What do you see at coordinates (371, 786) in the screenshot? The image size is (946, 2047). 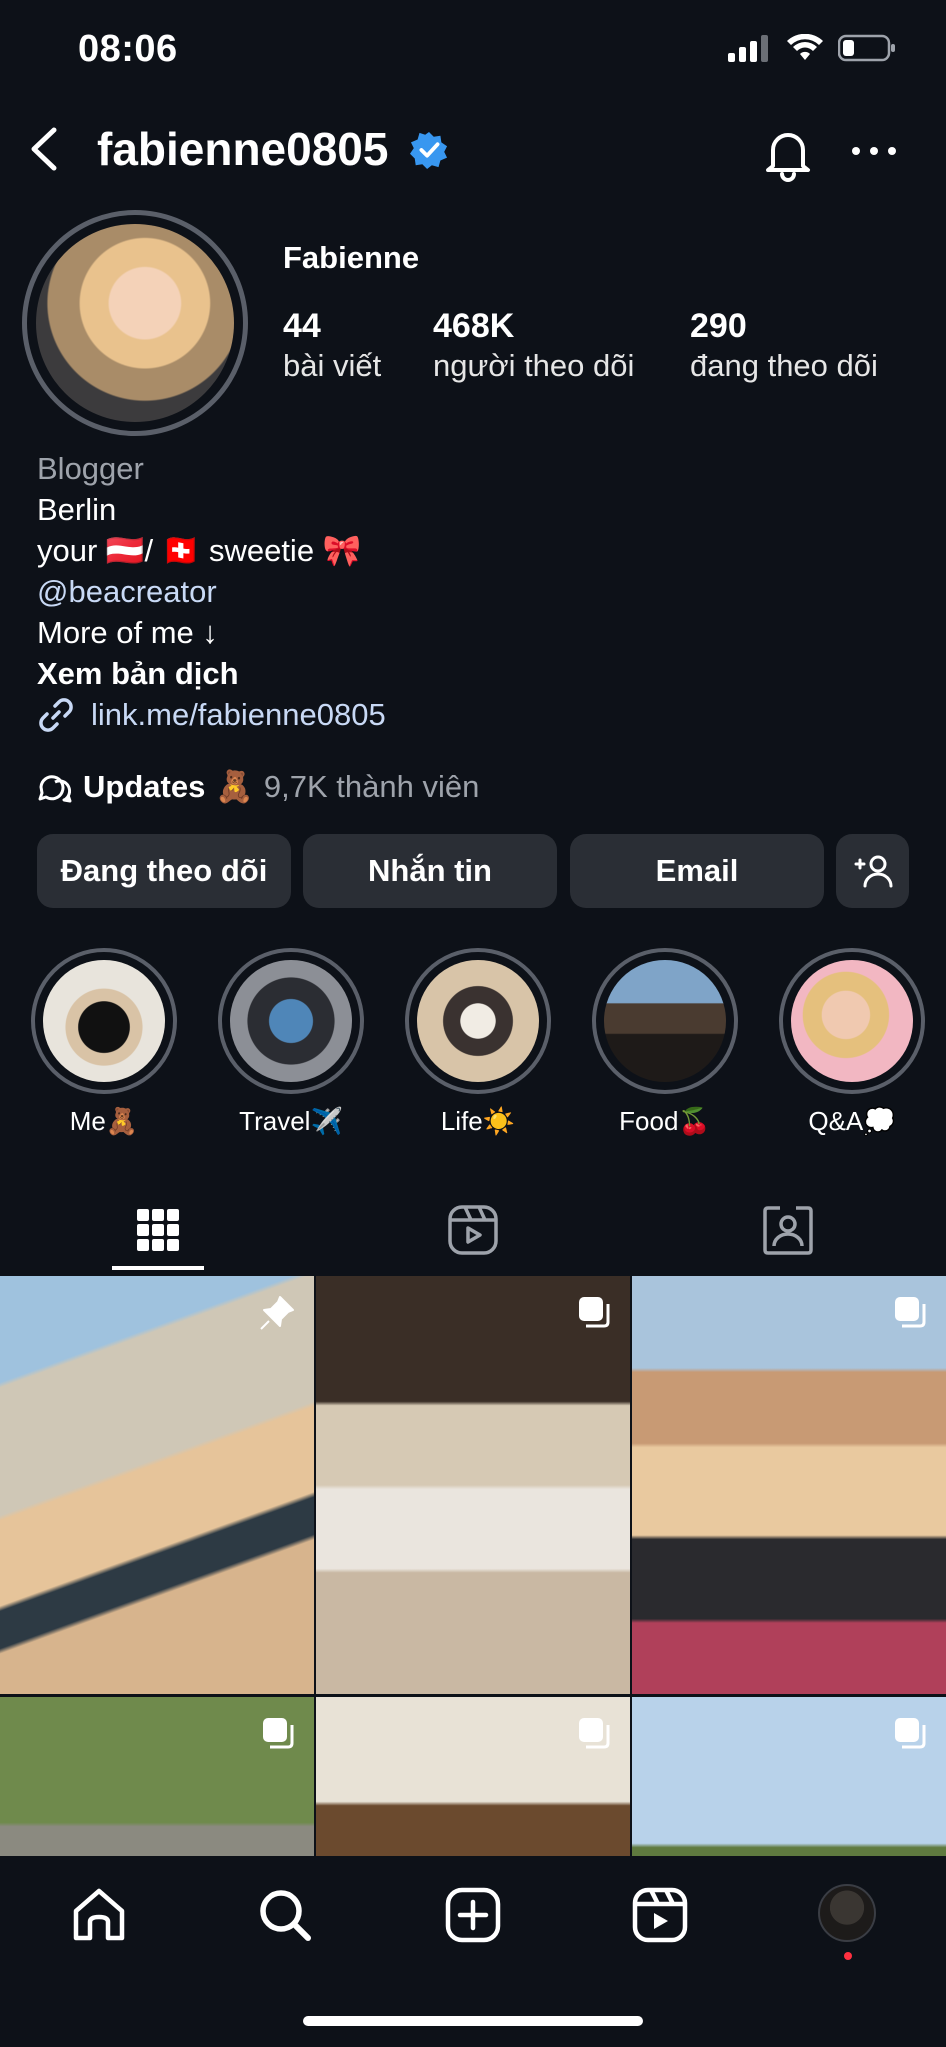 I see `channel-members: 9,7K thành viên` at bounding box center [371, 786].